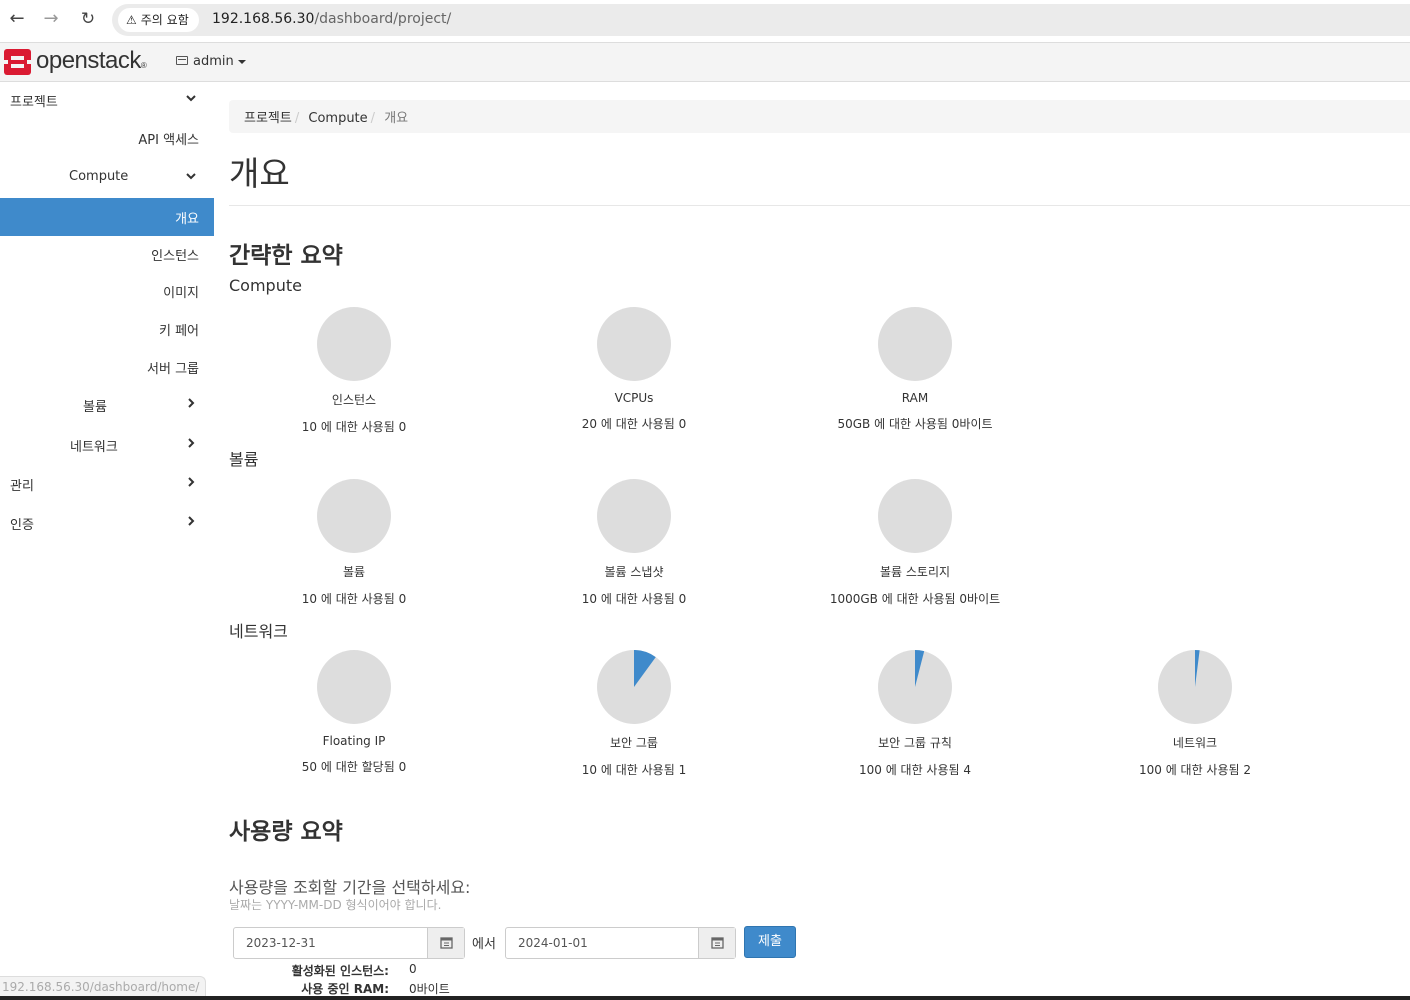 This screenshot has height=1000, width=1410. I want to click on sidebar-item-label: Compute, so click(99, 176).